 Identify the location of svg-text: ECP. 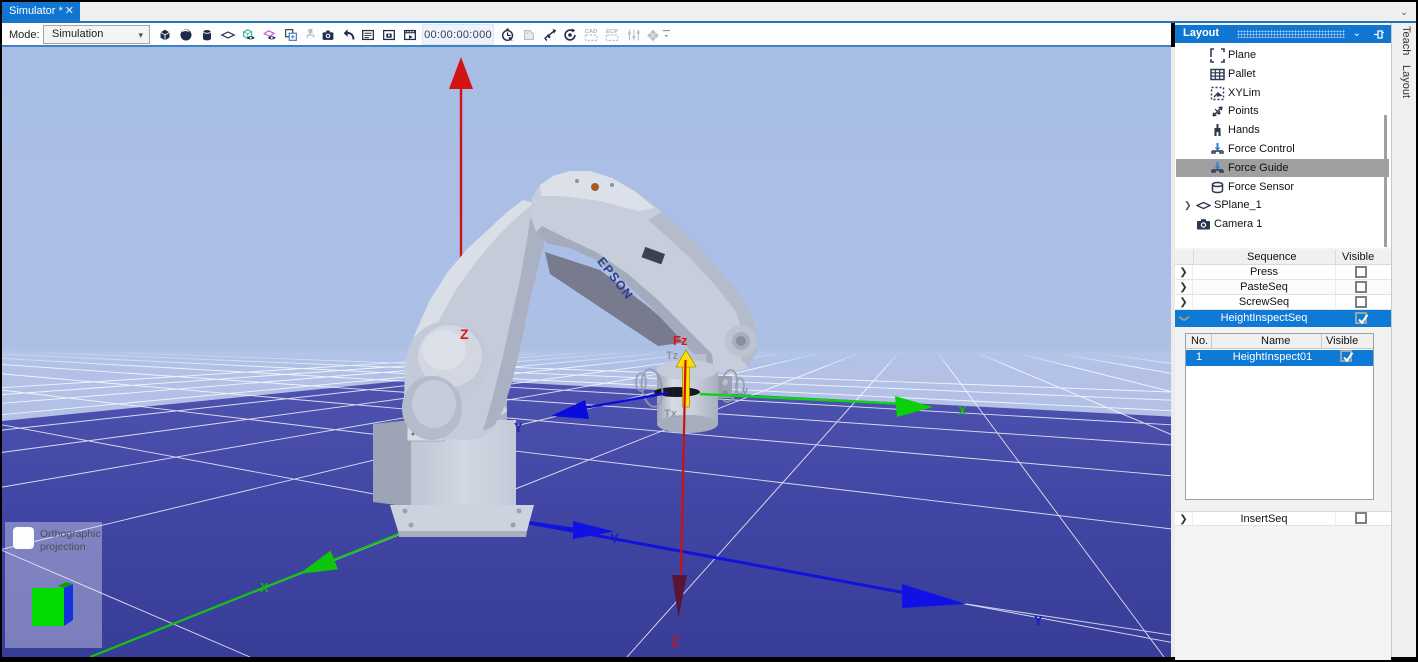
(612, 32).